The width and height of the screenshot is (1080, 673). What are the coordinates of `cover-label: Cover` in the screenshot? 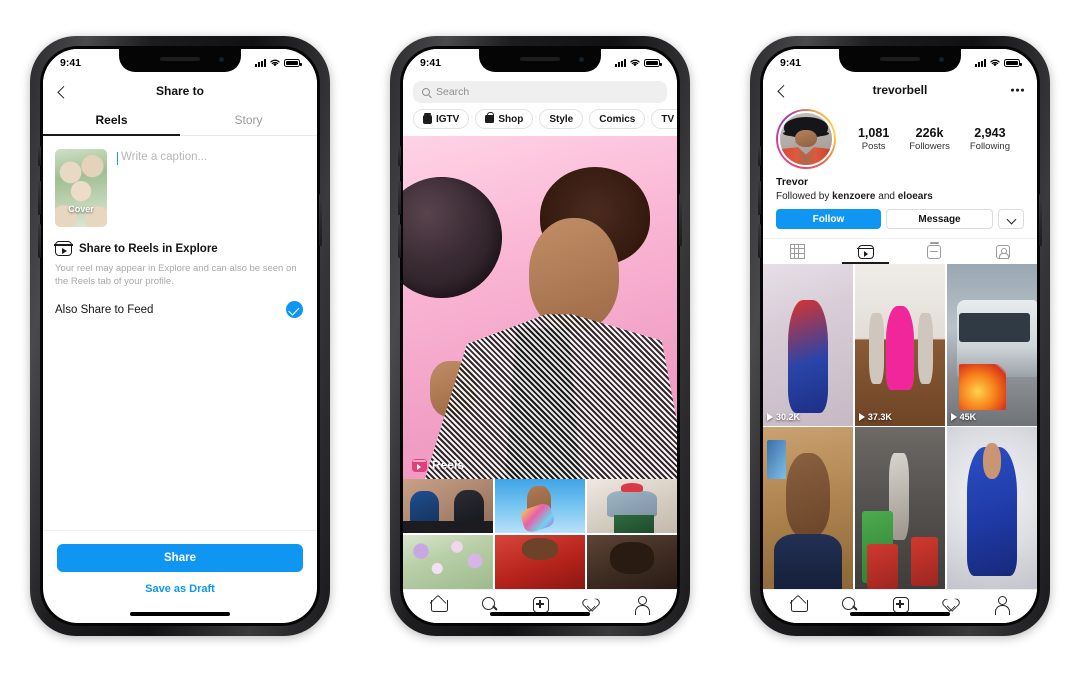 It's located at (81, 209).